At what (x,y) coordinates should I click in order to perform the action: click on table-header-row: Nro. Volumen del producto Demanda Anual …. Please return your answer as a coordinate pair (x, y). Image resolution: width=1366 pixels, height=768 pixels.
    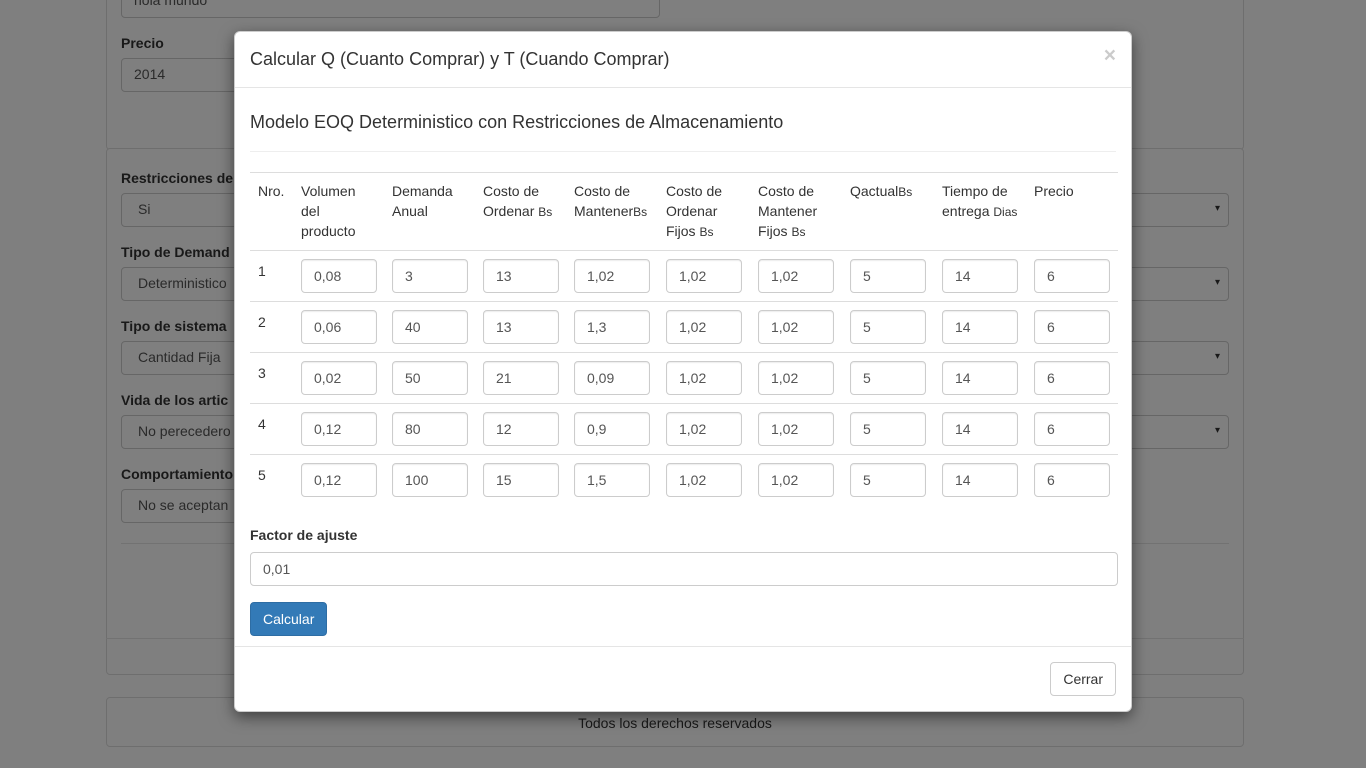
    Looking at the image, I should click on (684, 211).